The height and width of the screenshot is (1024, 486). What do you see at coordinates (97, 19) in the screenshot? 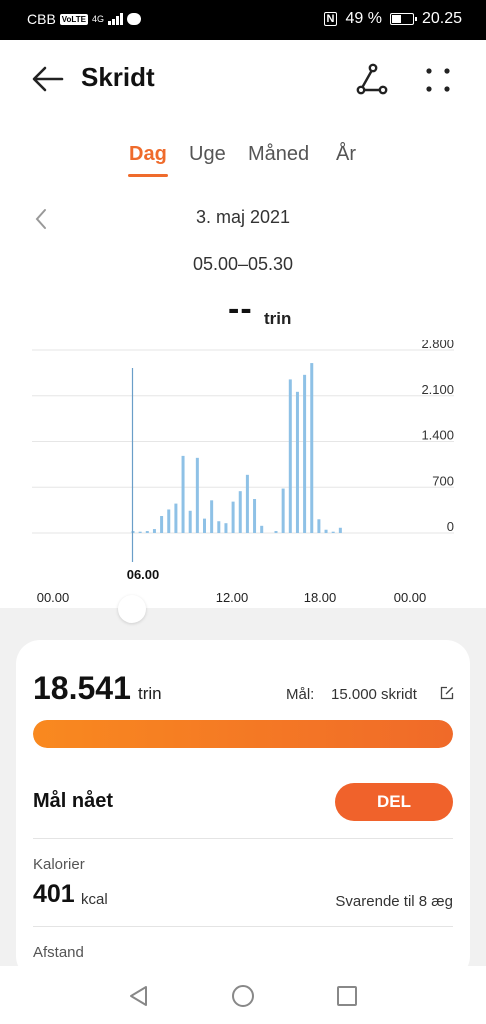
I see `network-label: 4G` at bounding box center [97, 19].